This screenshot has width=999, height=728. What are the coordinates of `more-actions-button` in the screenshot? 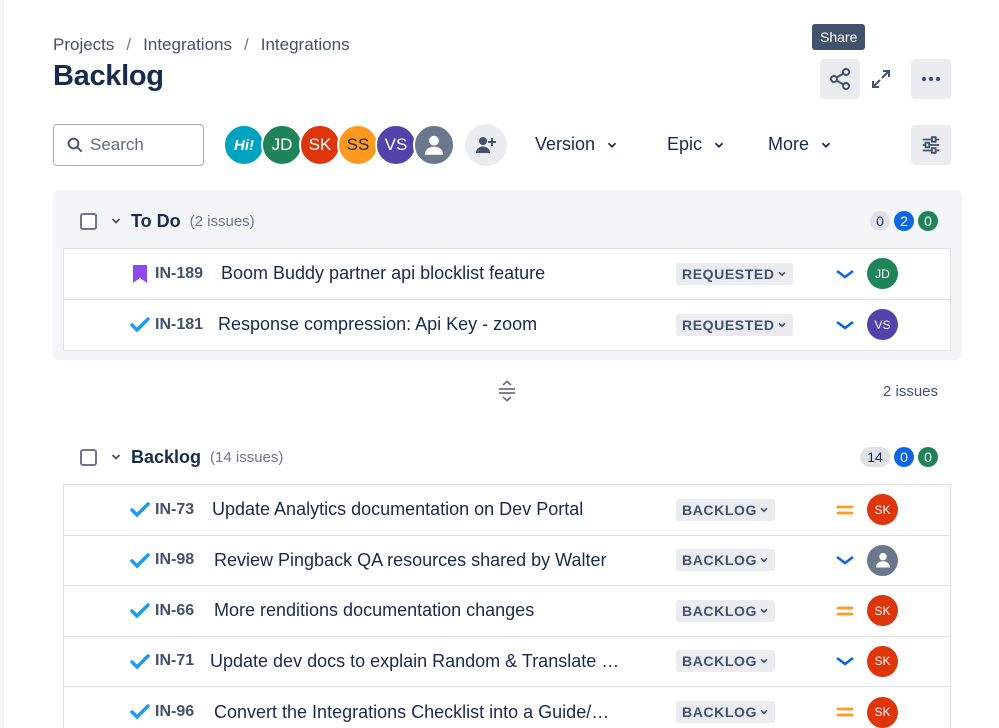 It's located at (931, 79).